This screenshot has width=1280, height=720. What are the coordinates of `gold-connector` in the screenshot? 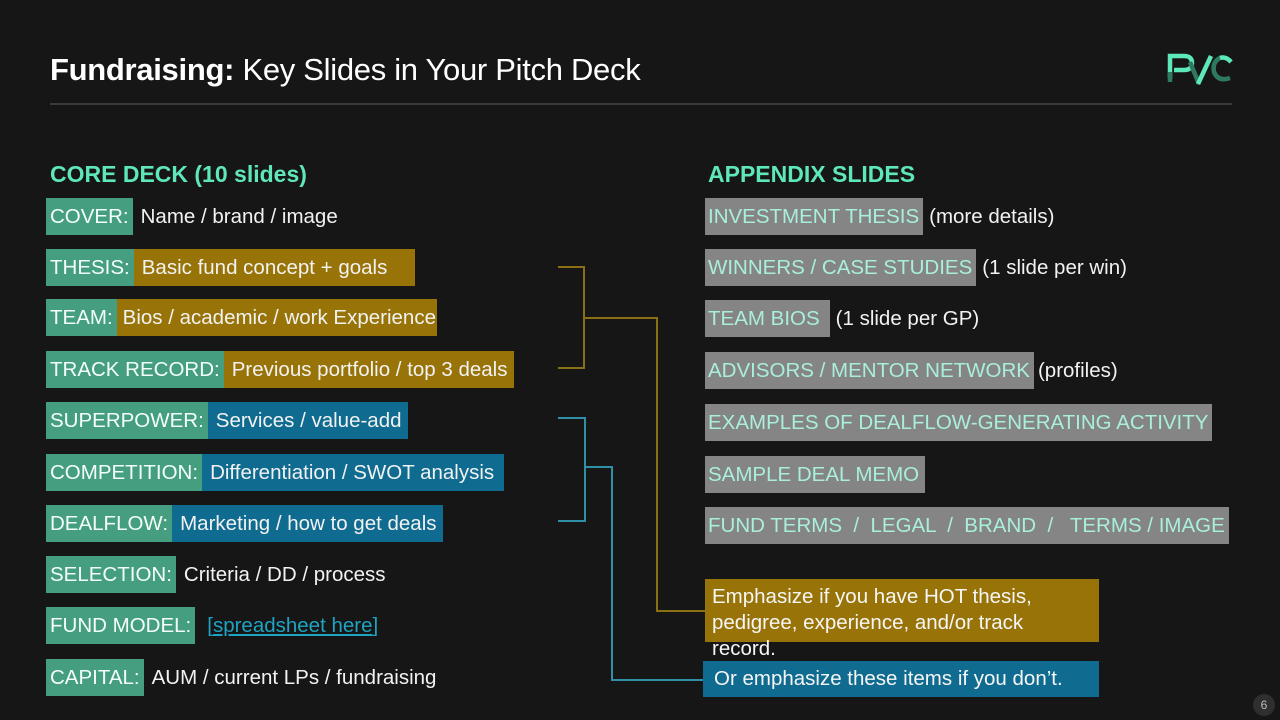 It's located at (644, 464).